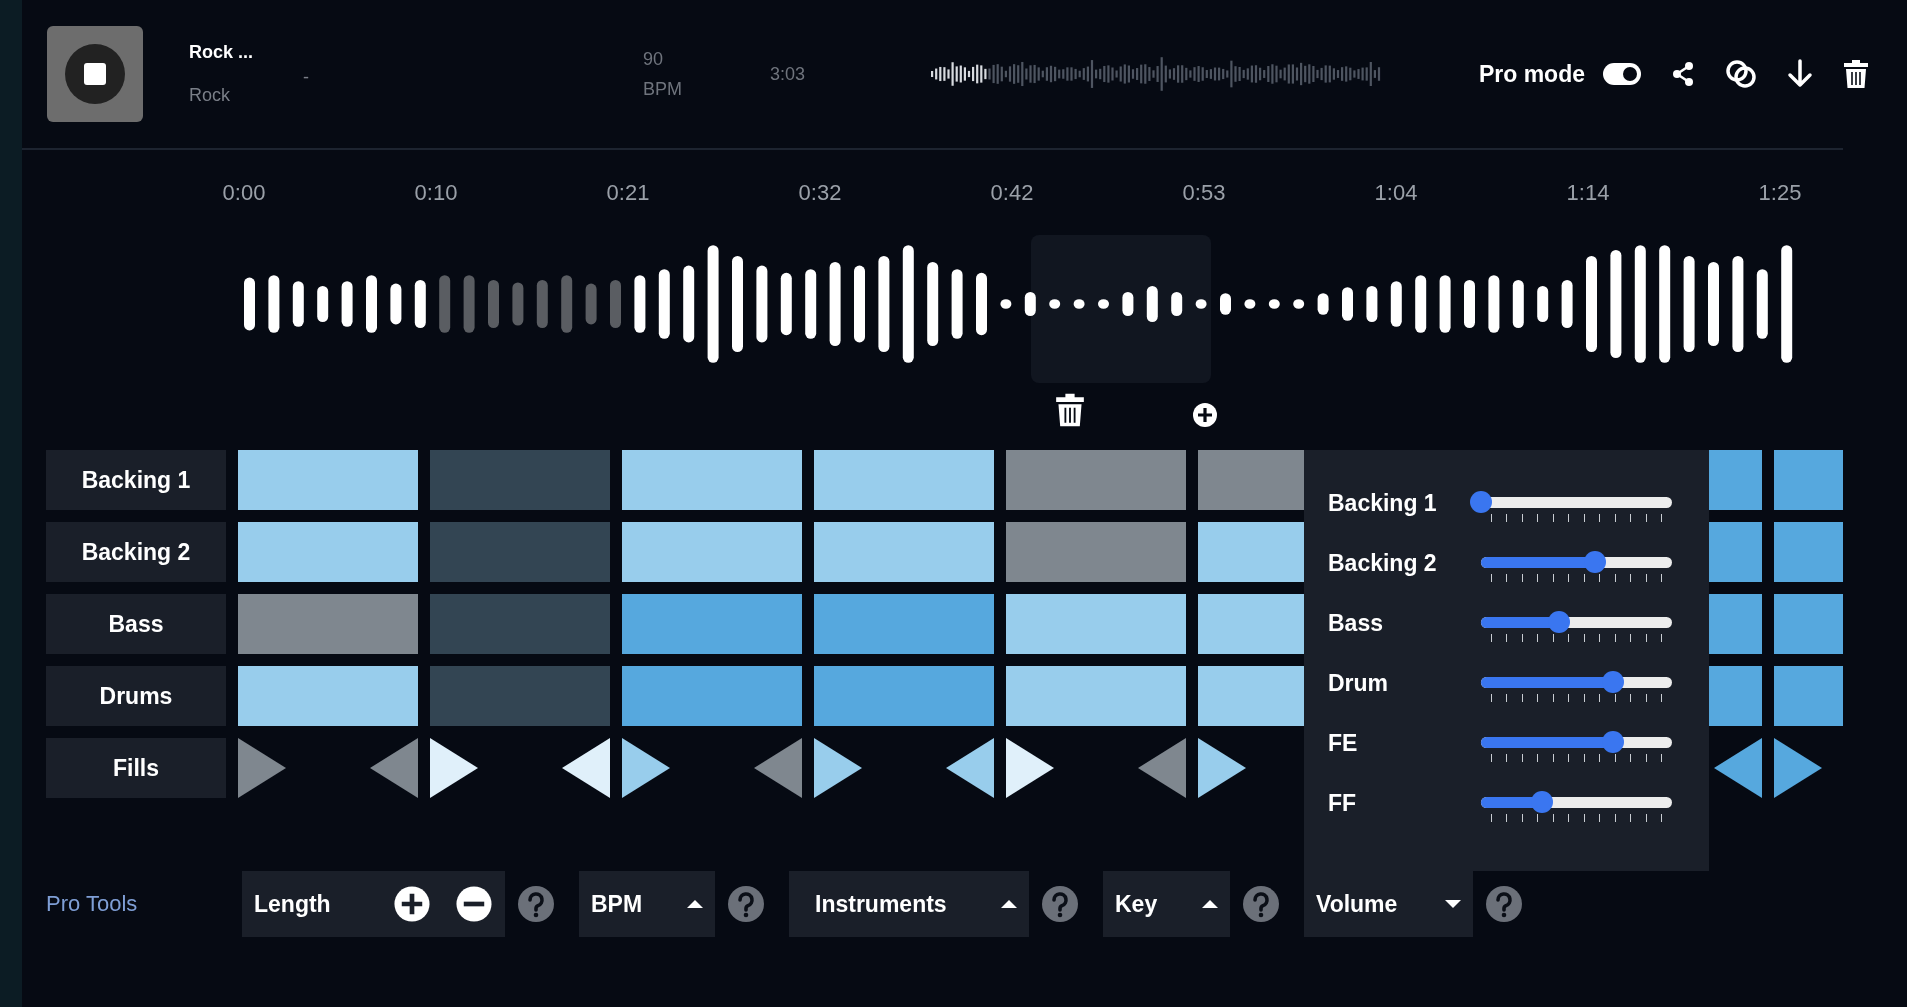 This screenshot has height=1007, width=1907. Describe the element at coordinates (1343, 803) in the screenshot. I see `channel-label: FF` at that location.